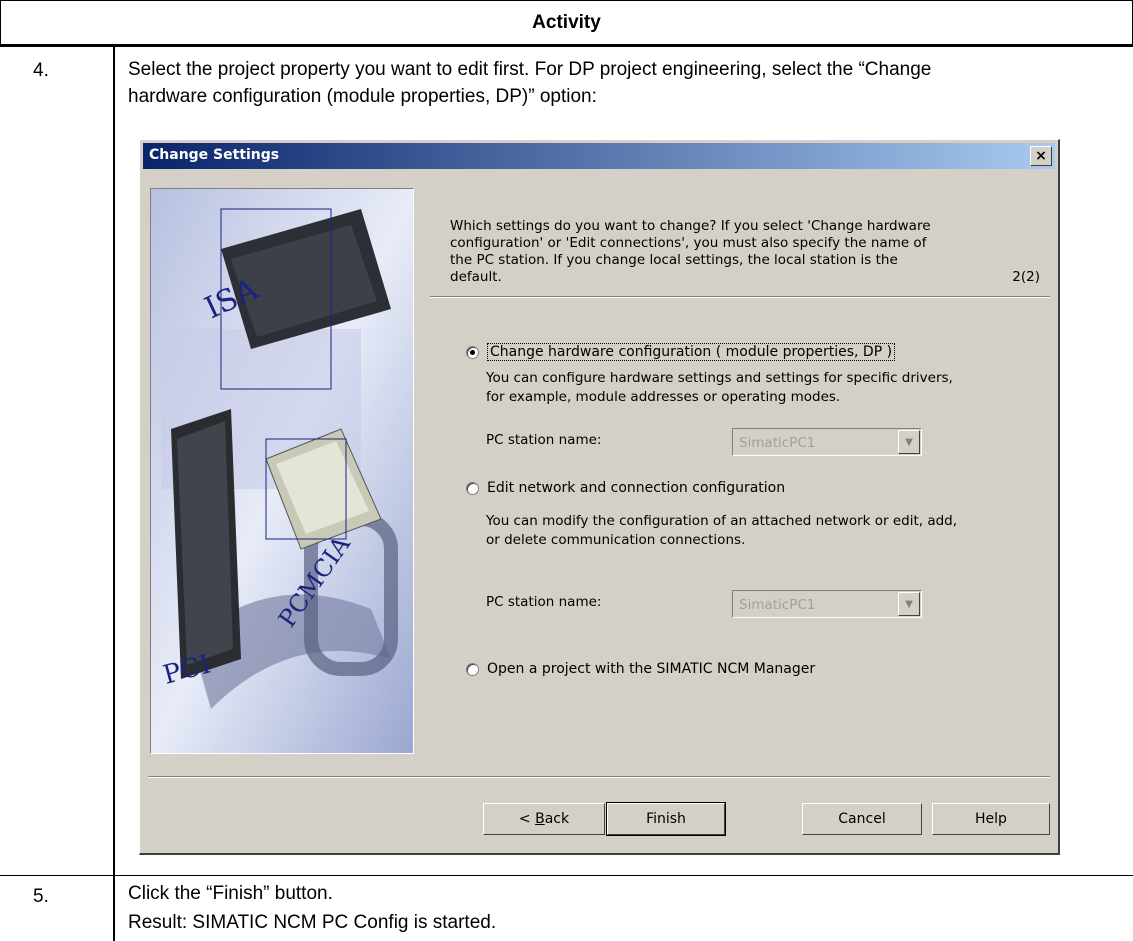 The width and height of the screenshot is (1133, 941). I want to click on finish-button: Finish, so click(666, 819).